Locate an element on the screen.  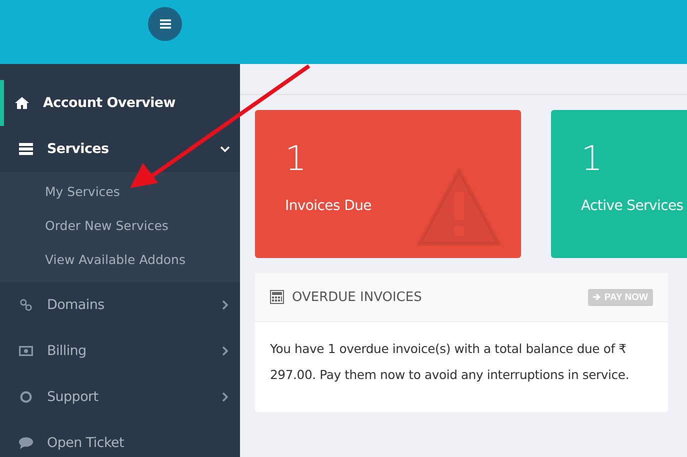
sidebar-item: Billing is located at coordinates (120, 351).